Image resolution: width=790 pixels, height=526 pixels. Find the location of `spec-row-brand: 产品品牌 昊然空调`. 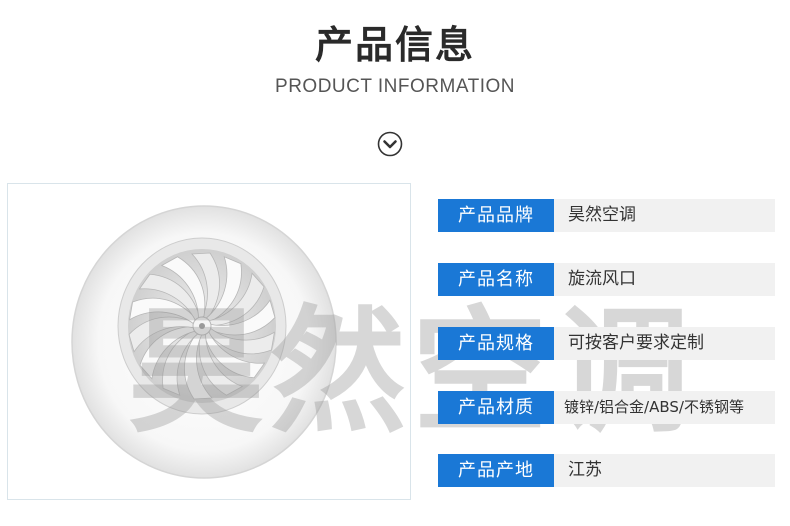

spec-row-brand: 产品品牌 昊然空调 is located at coordinates (606, 215).